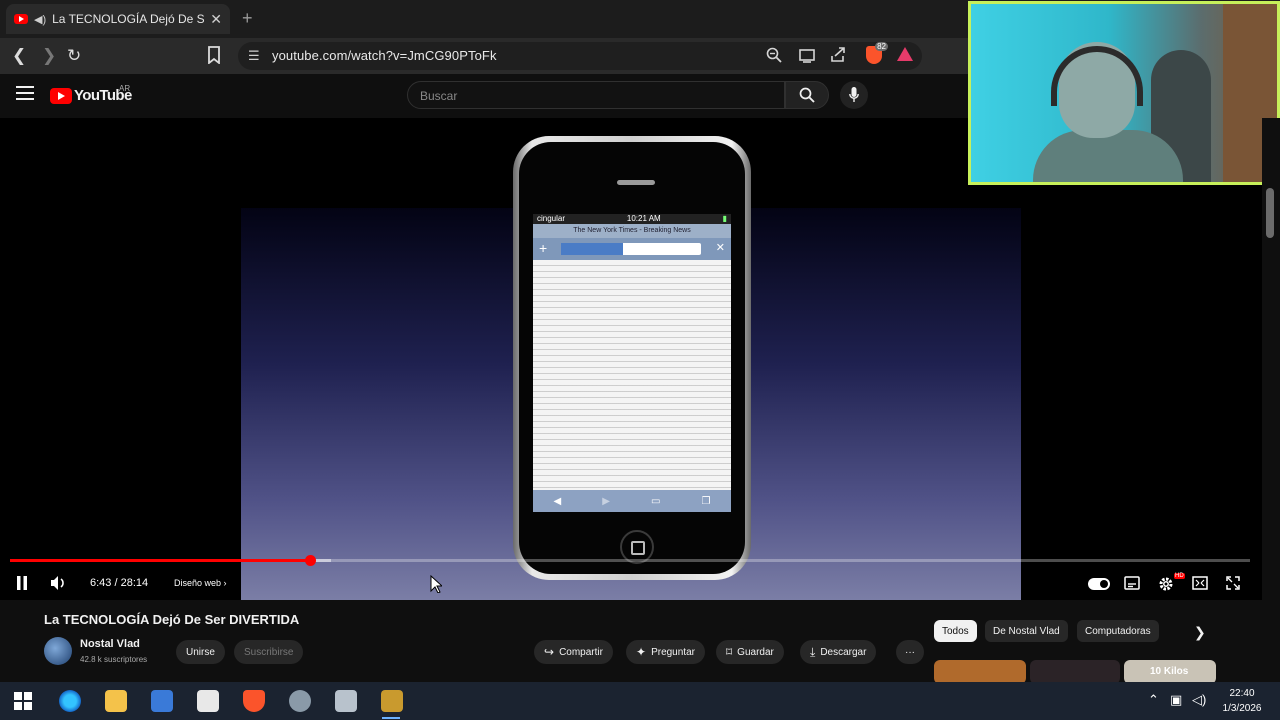 This screenshot has width=1280, height=720. I want to click on voice-search-button, so click(854, 95).